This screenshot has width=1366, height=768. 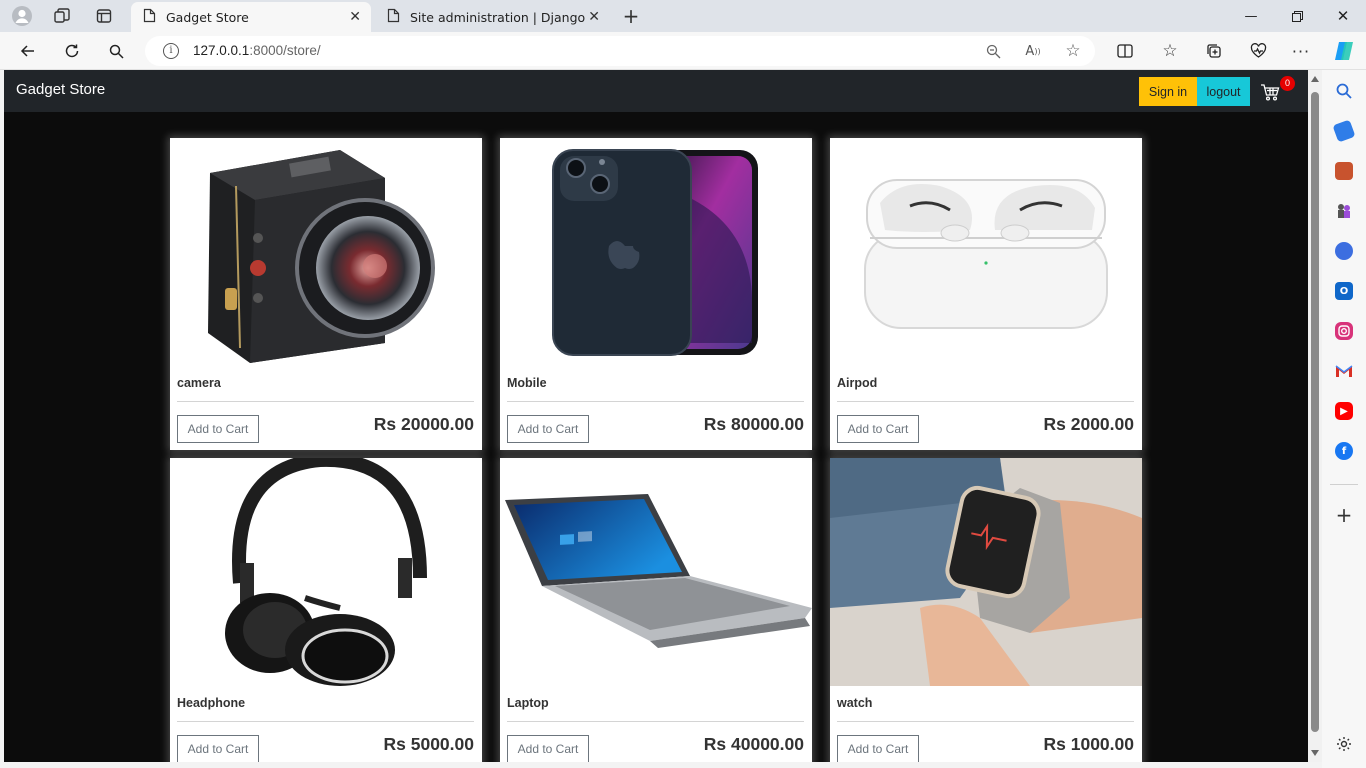 What do you see at coordinates (62, 16) in the screenshot?
I see `workspaces-icon` at bounding box center [62, 16].